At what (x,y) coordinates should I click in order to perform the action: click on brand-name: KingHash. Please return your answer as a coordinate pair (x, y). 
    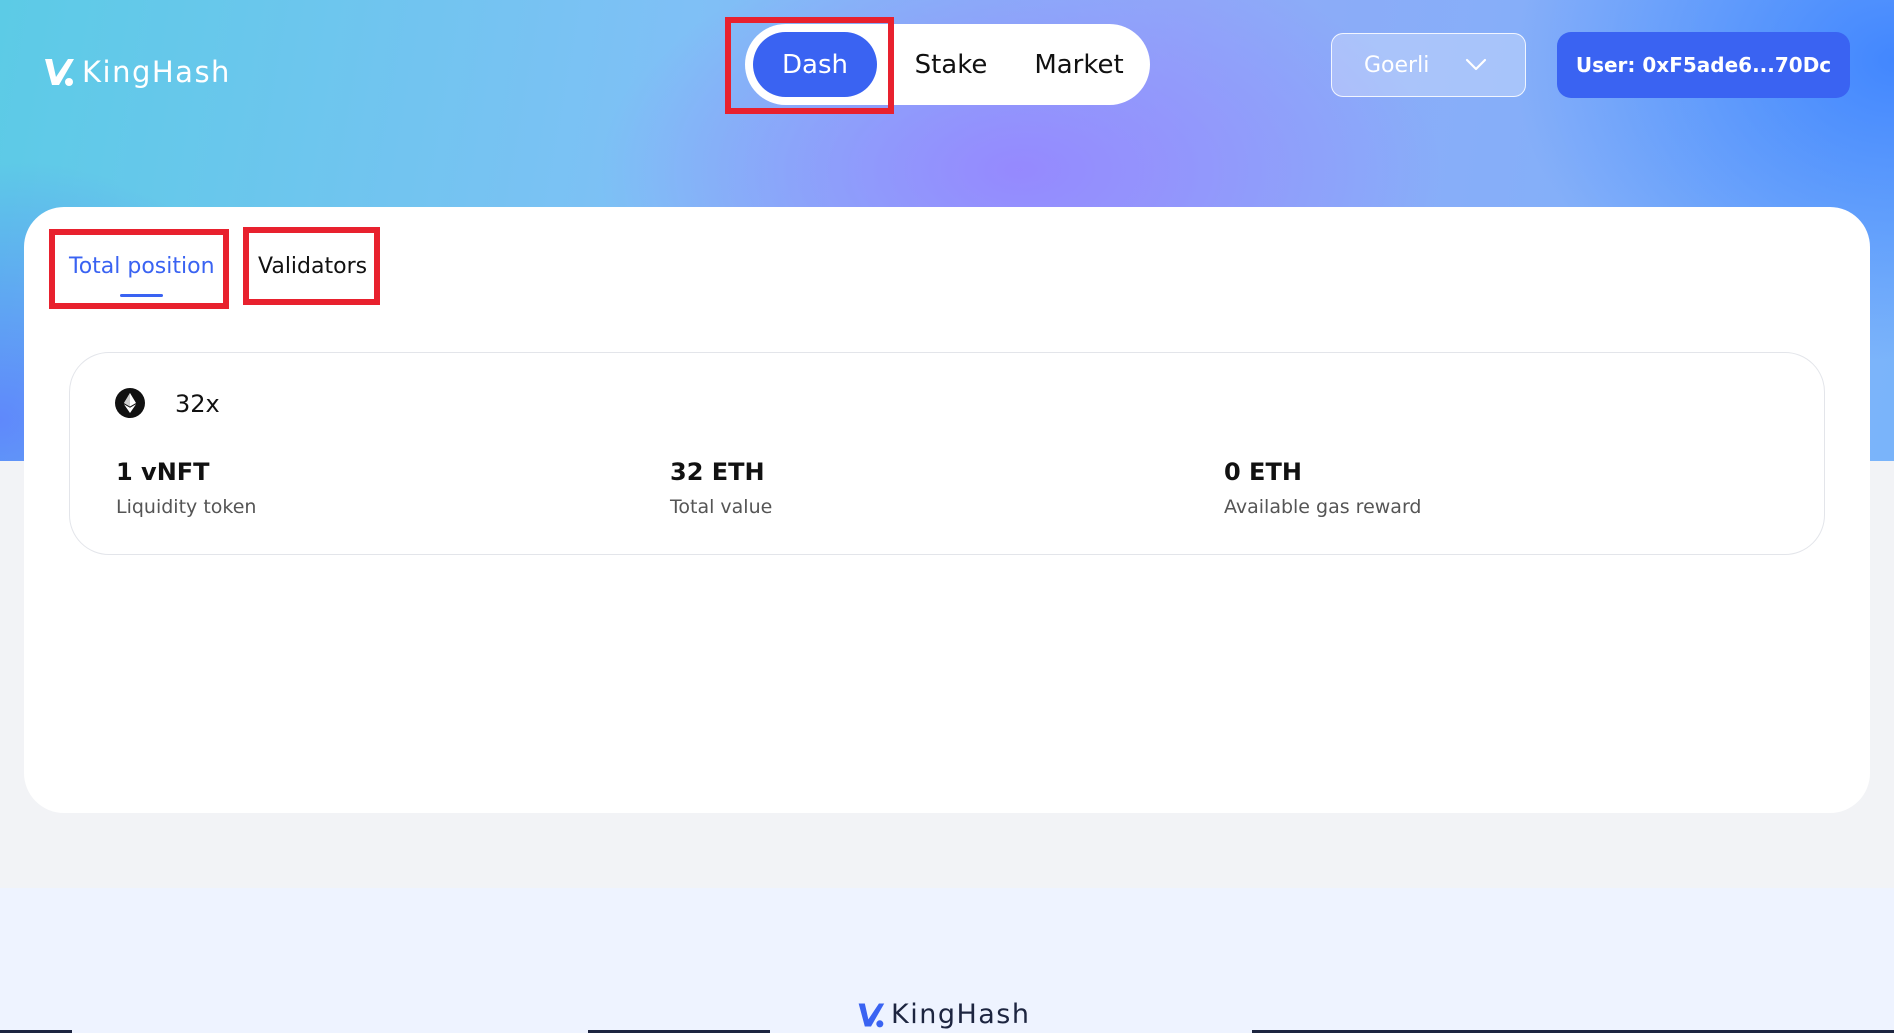
    Looking at the image, I should click on (156, 72).